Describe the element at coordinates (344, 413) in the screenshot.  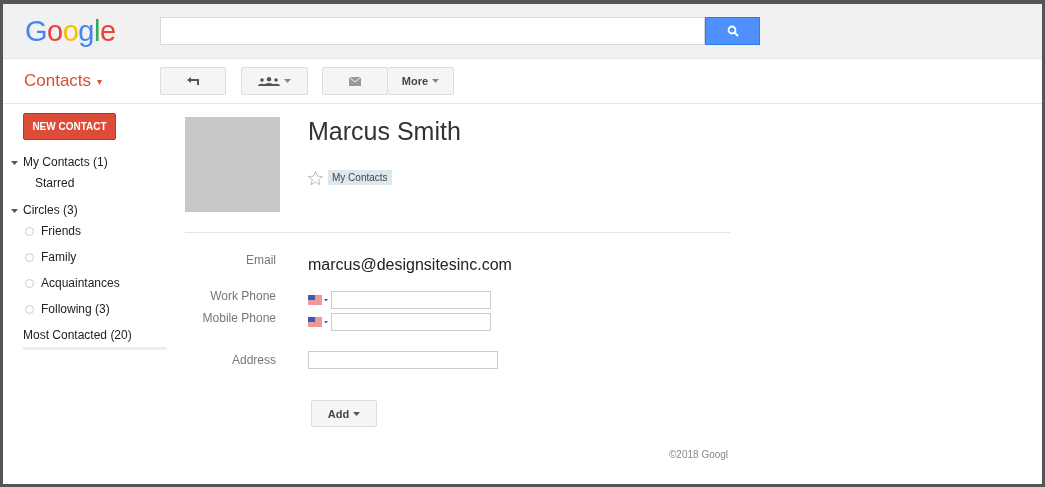
I see `add-button: Add` at that location.